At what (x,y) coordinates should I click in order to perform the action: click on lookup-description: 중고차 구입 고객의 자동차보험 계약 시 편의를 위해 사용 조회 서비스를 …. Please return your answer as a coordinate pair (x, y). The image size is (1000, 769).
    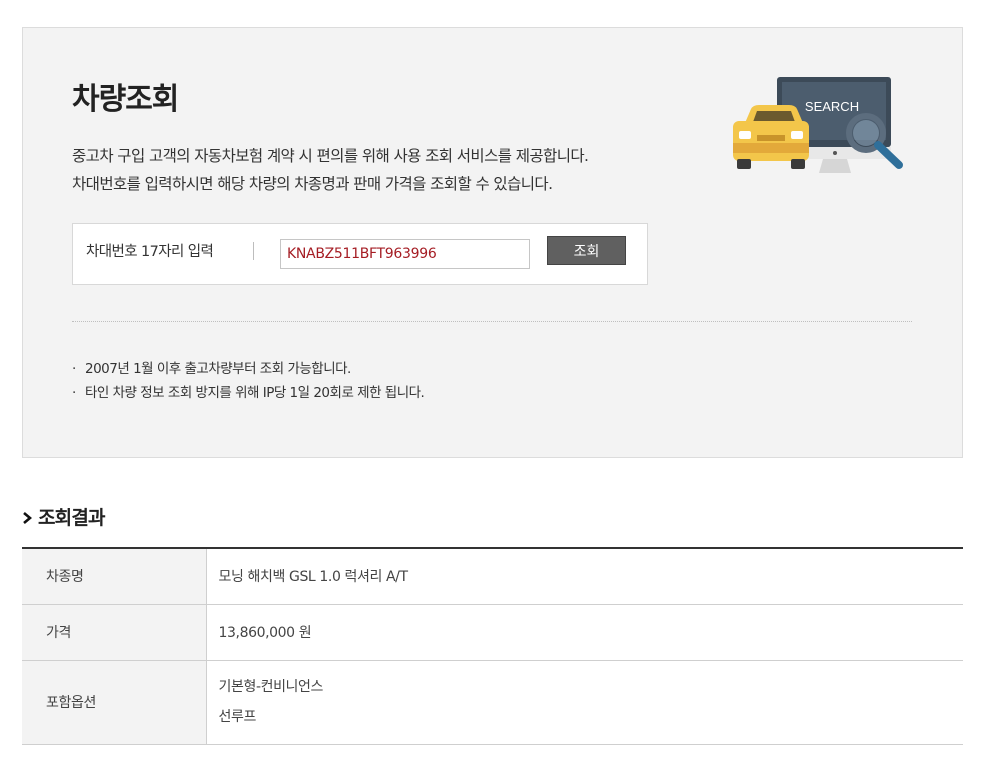
    Looking at the image, I should click on (330, 170).